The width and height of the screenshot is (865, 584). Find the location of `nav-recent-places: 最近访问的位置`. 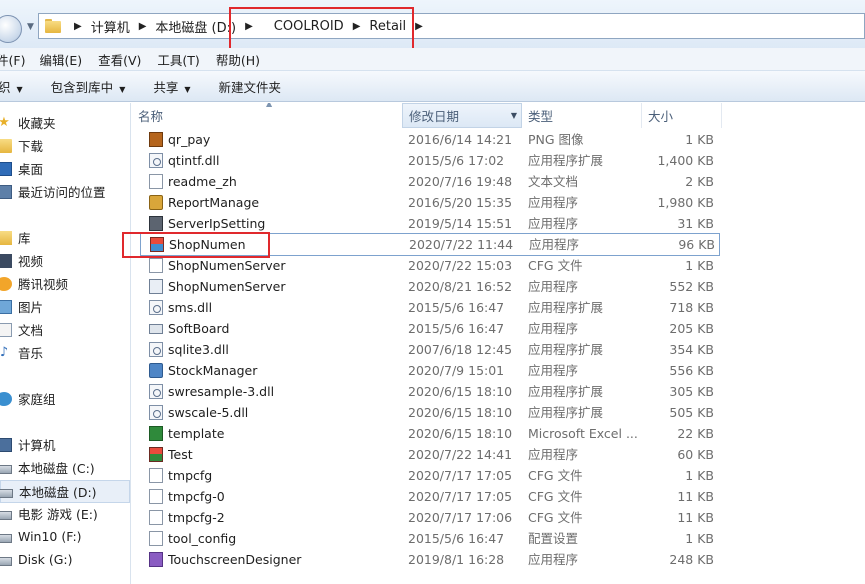

nav-recent-places: 最近访问的位置 is located at coordinates (65, 191).